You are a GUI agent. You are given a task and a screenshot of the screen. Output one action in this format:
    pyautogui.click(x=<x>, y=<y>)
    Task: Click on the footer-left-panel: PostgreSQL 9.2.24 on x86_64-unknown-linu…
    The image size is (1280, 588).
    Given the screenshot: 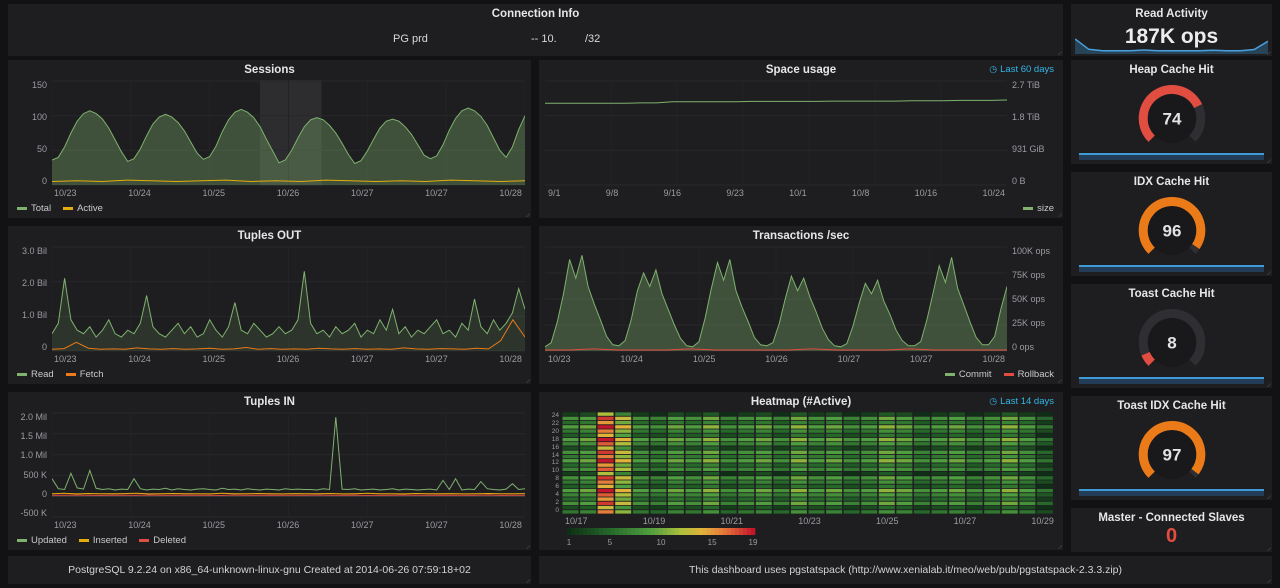 What is the action you would take?
    pyautogui.click(x=269, y=570)
    